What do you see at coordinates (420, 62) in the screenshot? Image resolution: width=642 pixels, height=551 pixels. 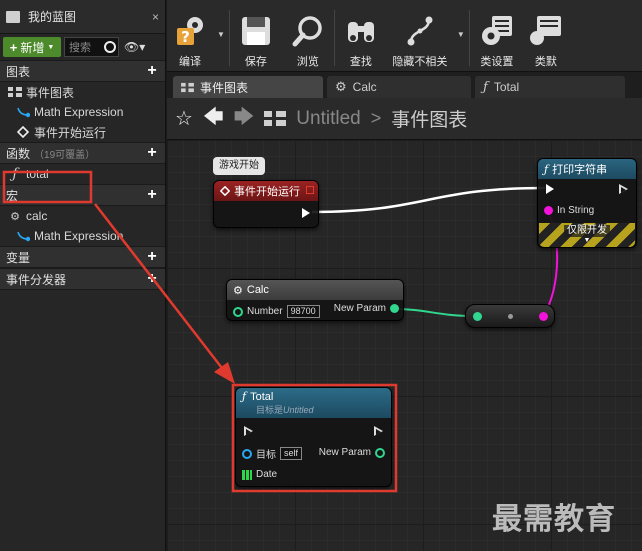 I see `hide-unrelated-label: 隐藏不相关` at bounding box center [420, 62].